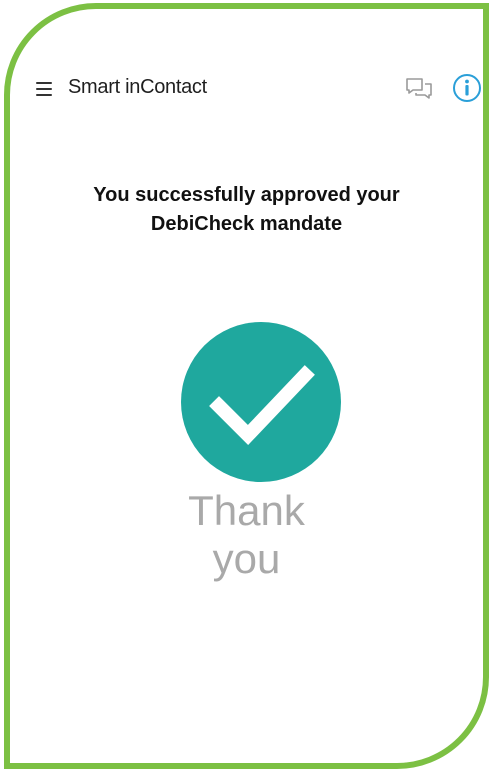  I want to click on checkmark-circle-icon, so click(261, 402).